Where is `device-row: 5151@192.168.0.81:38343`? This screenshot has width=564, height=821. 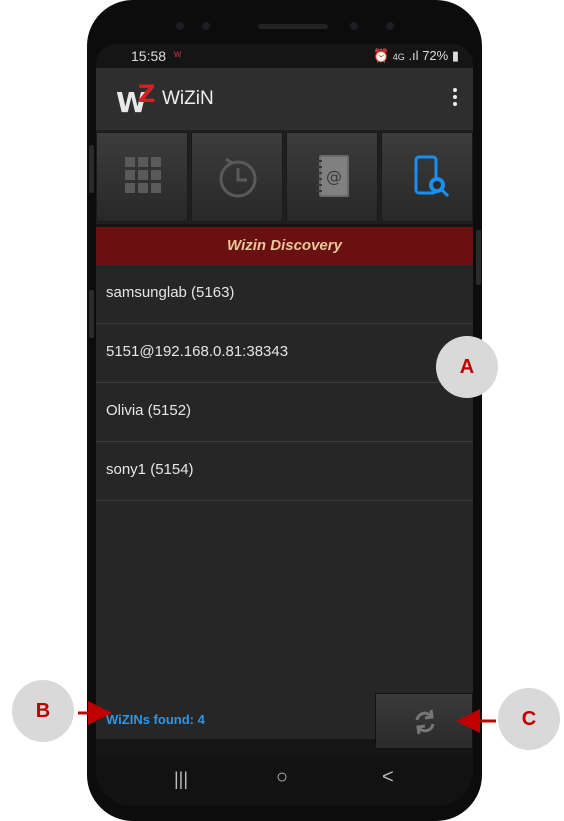
device-row: 5151@192.168.0.81:38343 is located at coordinates (284, 353).